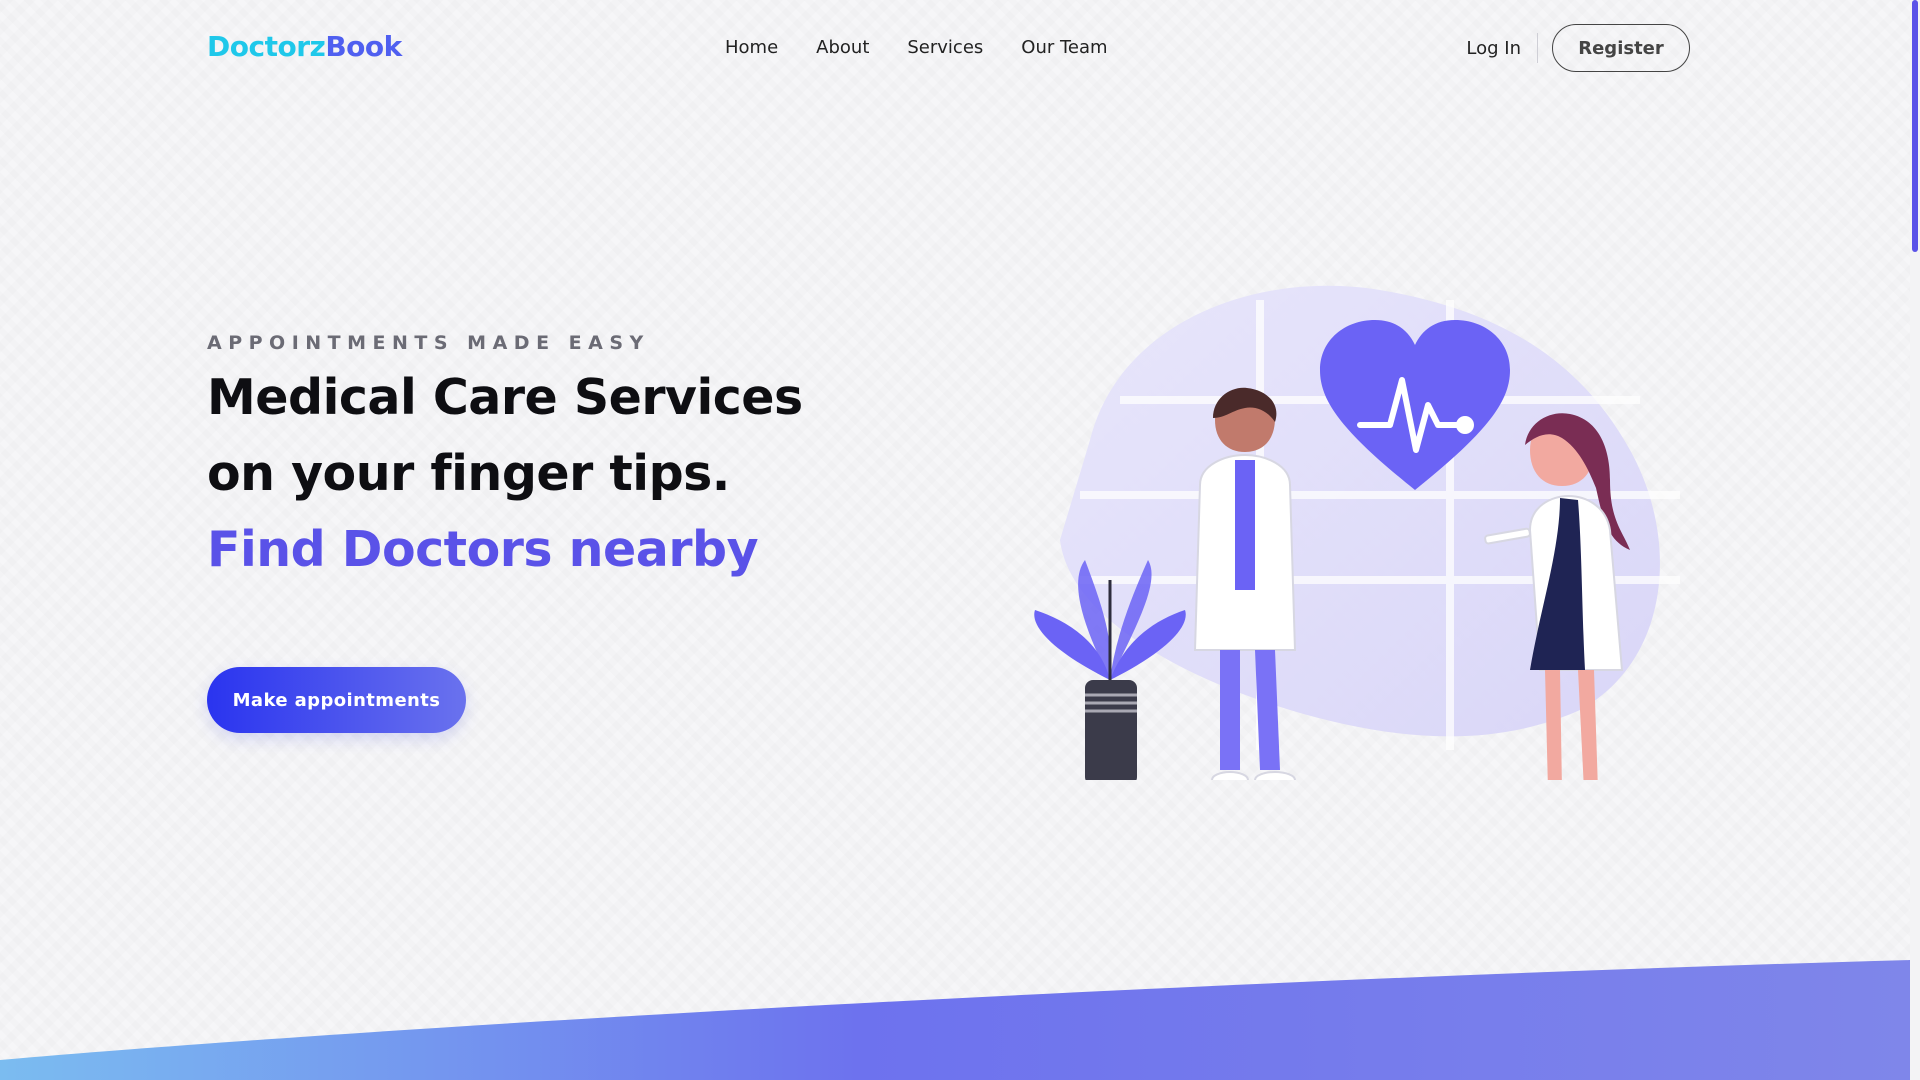  Describe the element at coordinates (1915, 540) in the screenshot. I see `vertical-scrollbar` at that location.